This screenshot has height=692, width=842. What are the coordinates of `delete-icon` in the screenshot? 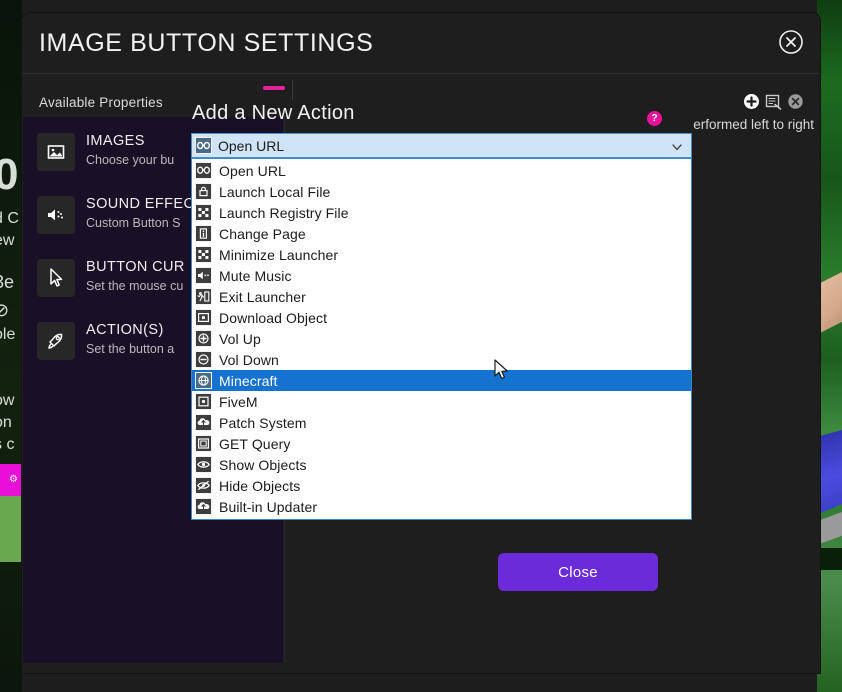 It's located at (795, 101).